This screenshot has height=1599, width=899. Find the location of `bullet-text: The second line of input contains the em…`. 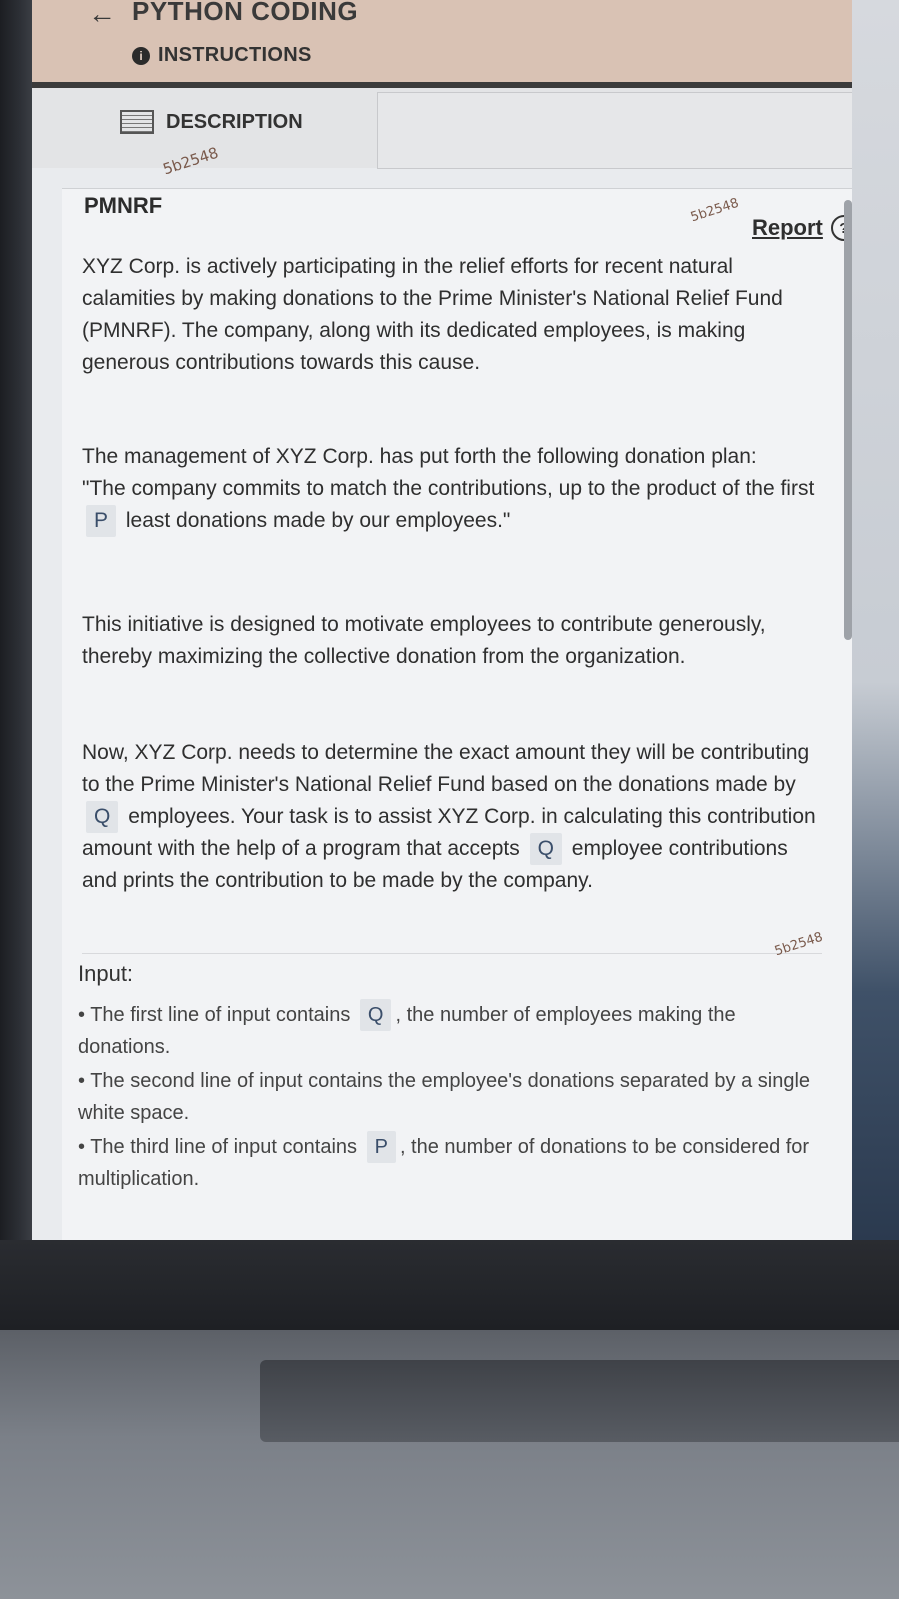

bullet-text: The second line of input contains the em… is located at coordinates (444, 1097).